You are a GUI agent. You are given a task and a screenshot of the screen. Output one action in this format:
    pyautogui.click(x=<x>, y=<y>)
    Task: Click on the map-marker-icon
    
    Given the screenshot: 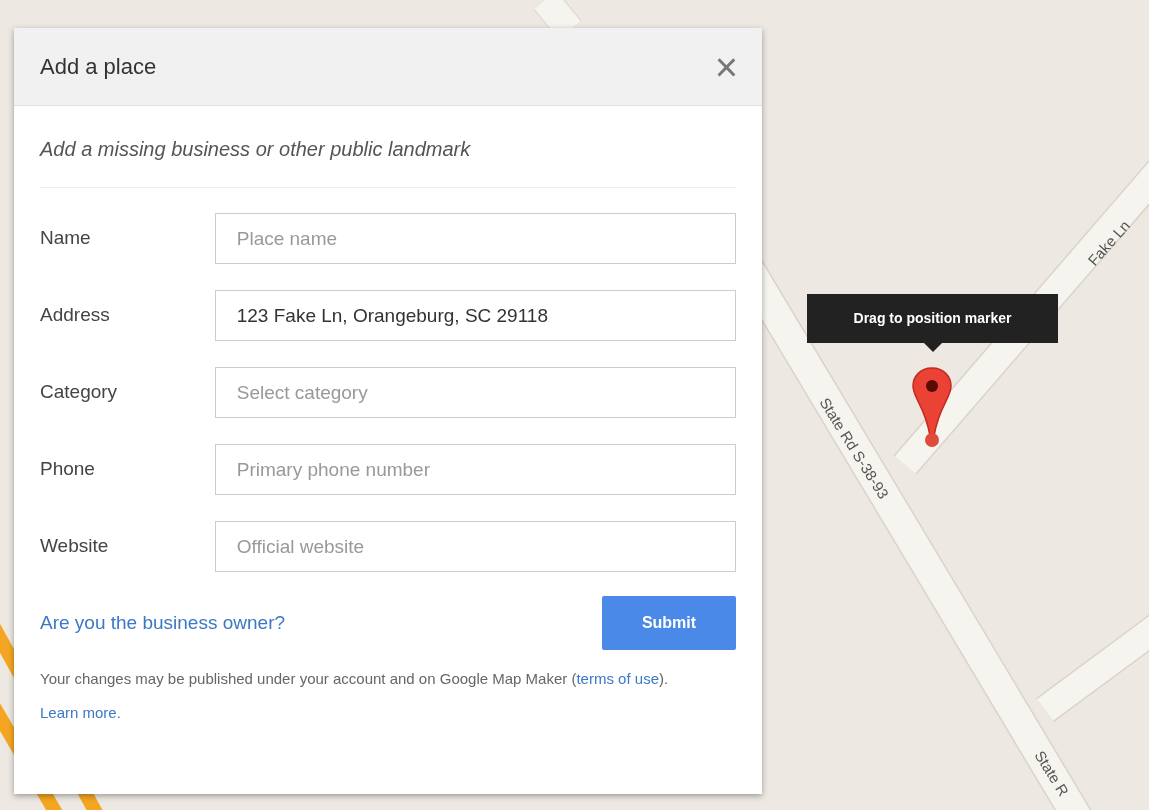 What is the action you would take?
    pyautogui.click(x=932, y=408)
    